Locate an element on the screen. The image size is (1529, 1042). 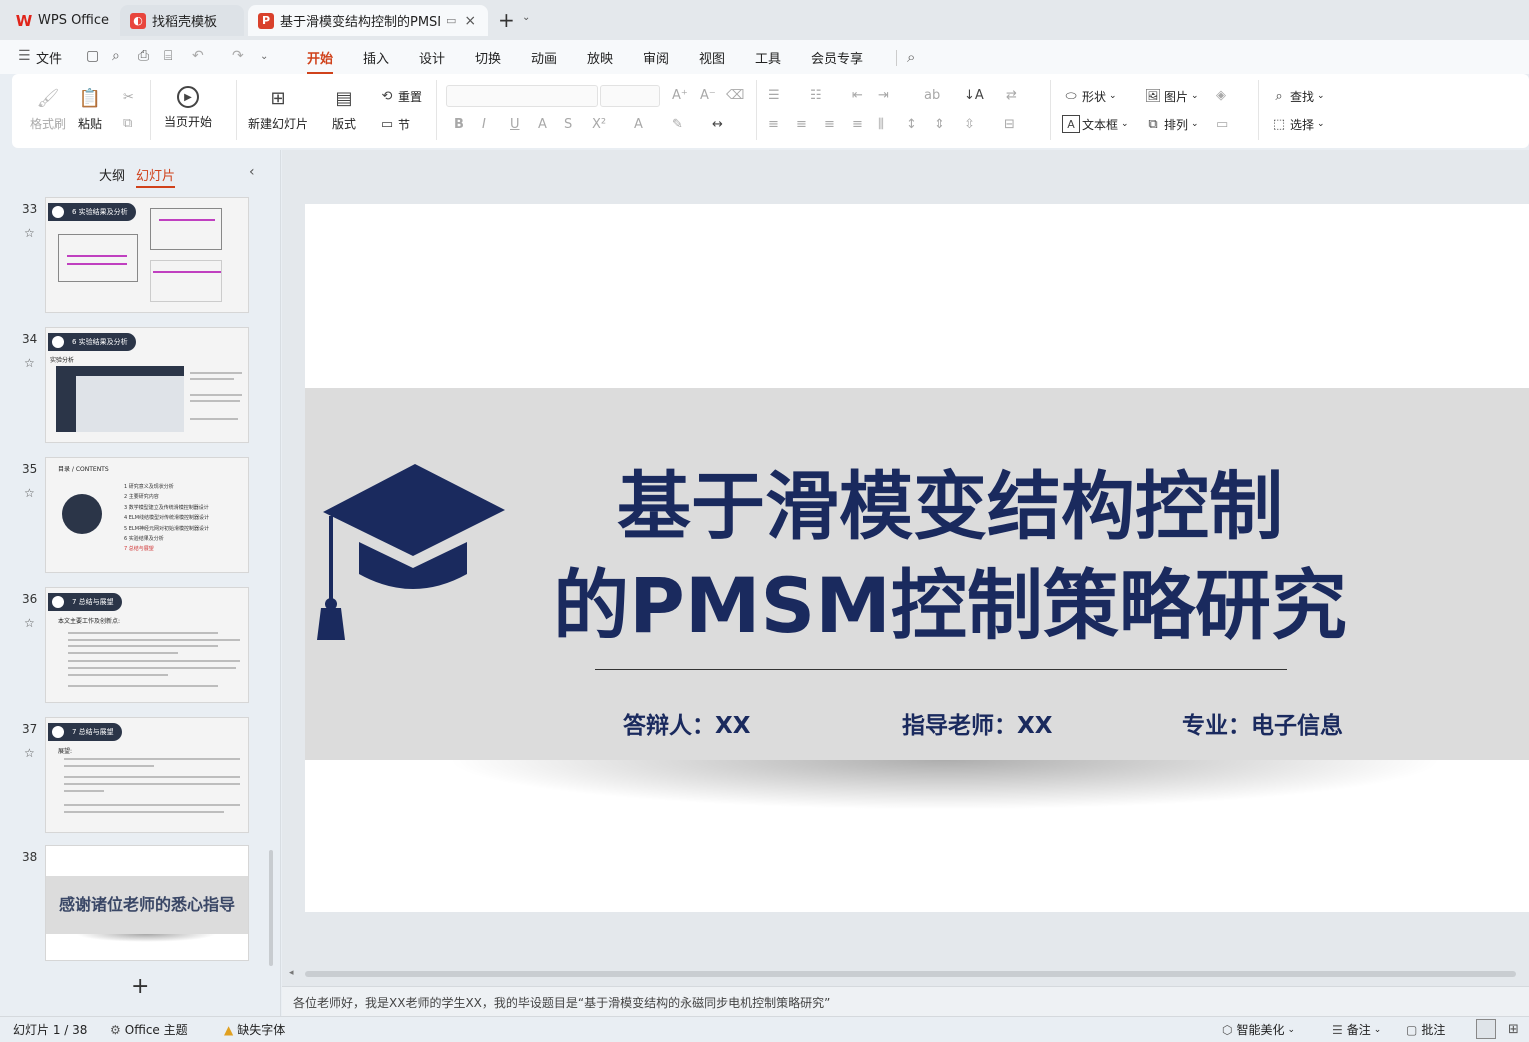
outline-icon: ▭ is located at coordinates (1222, 124).